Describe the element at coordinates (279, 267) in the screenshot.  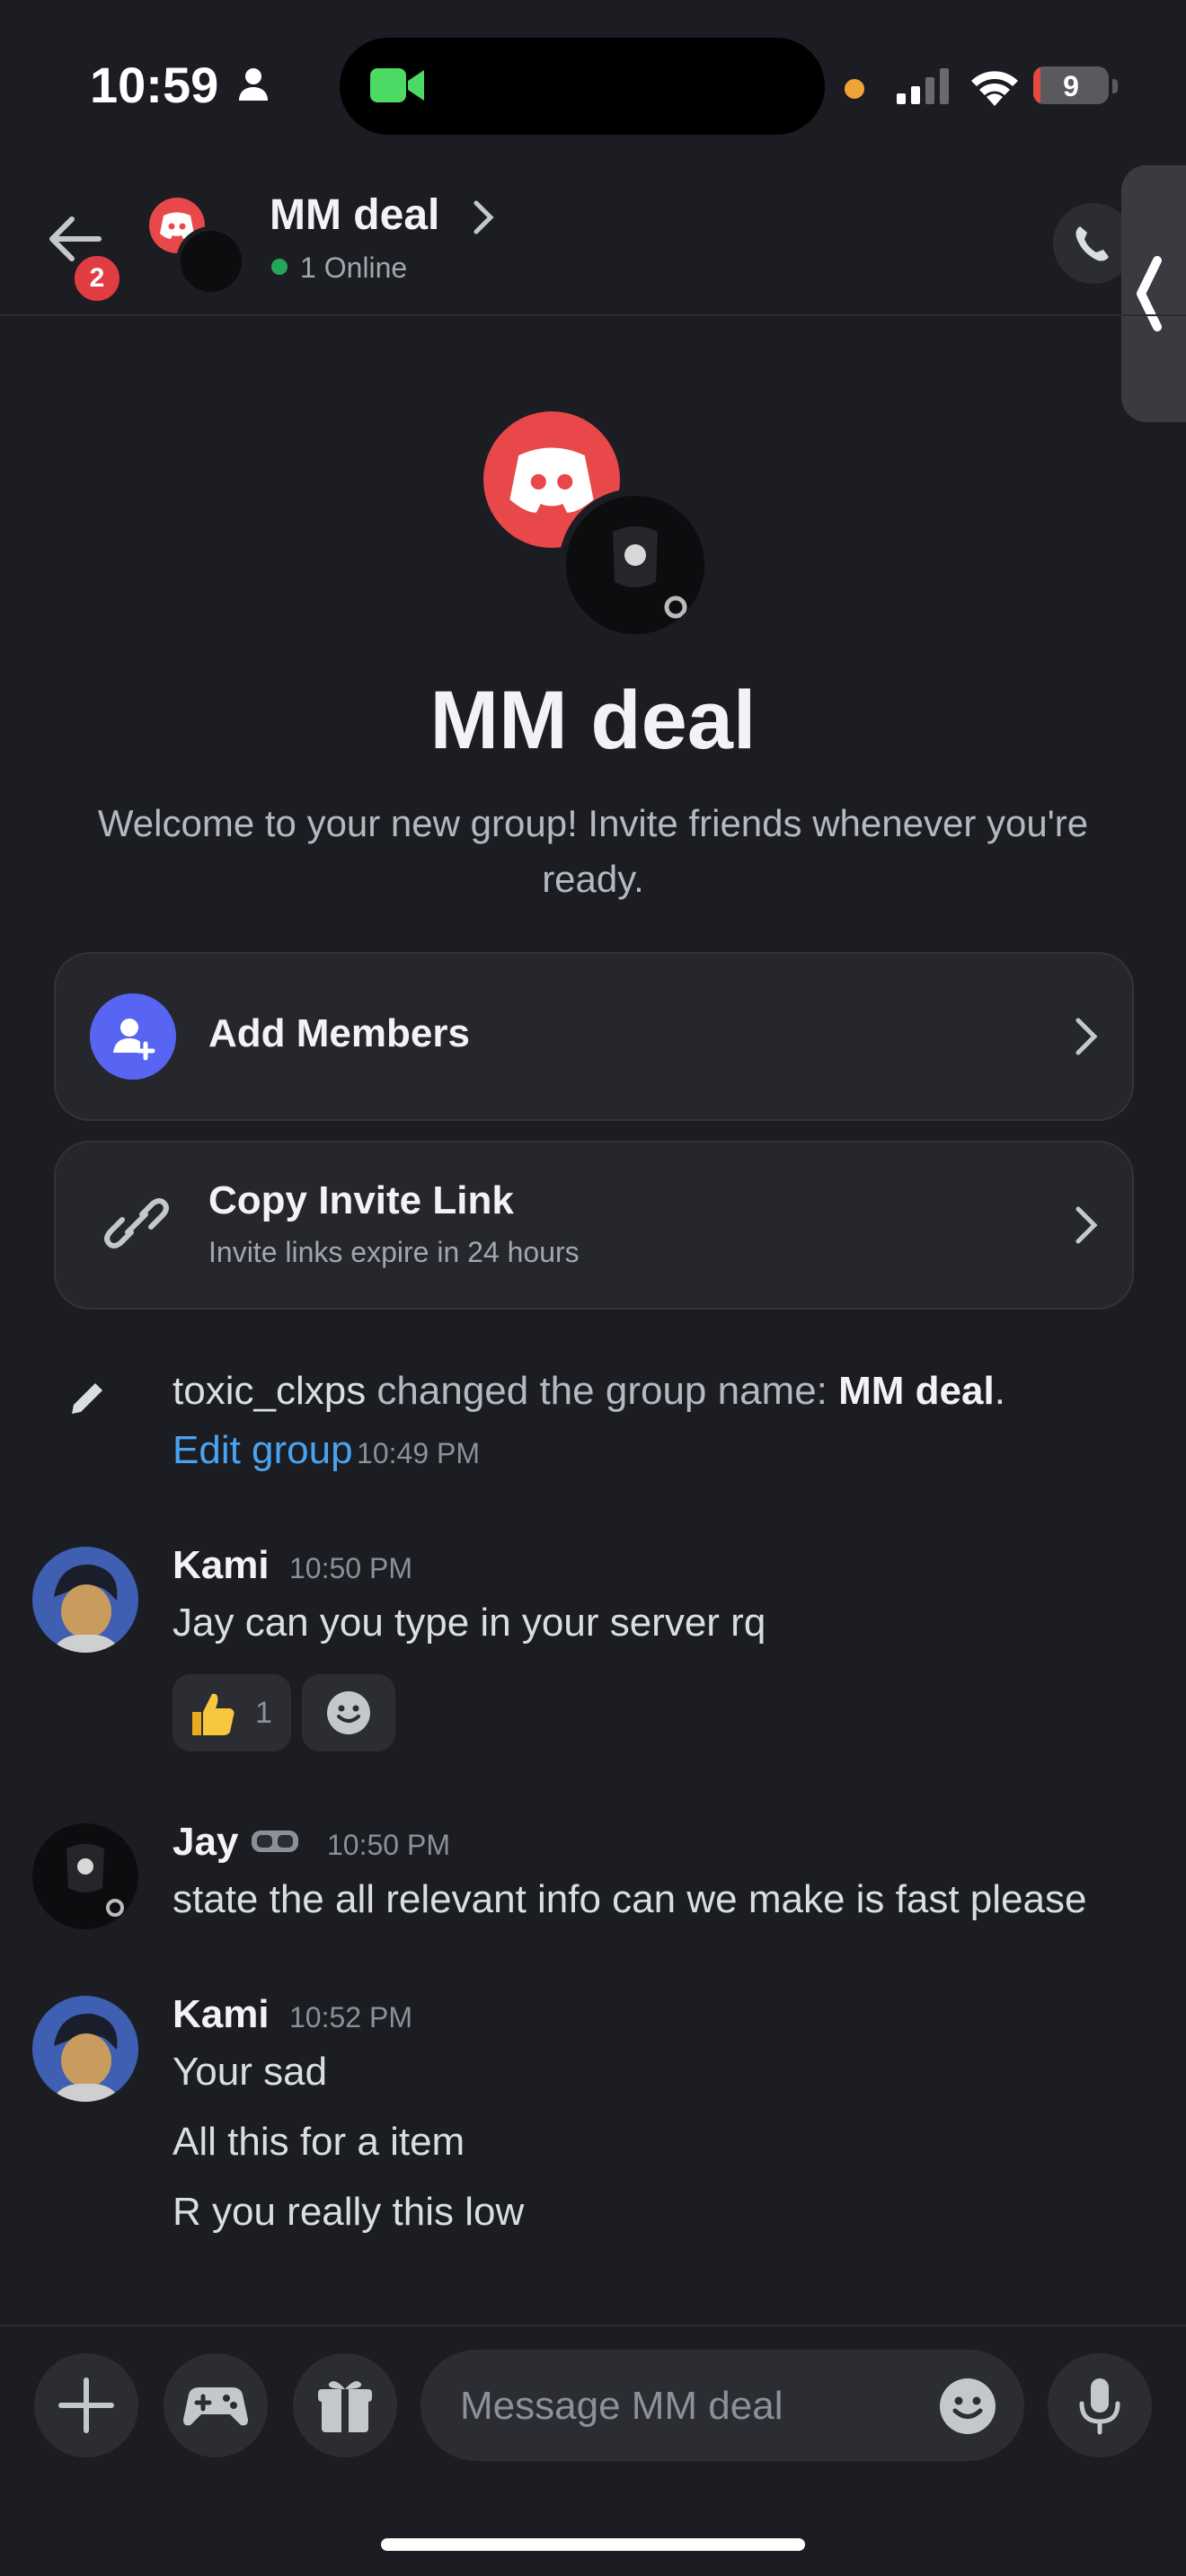
I see `online-status-dot` at that location.